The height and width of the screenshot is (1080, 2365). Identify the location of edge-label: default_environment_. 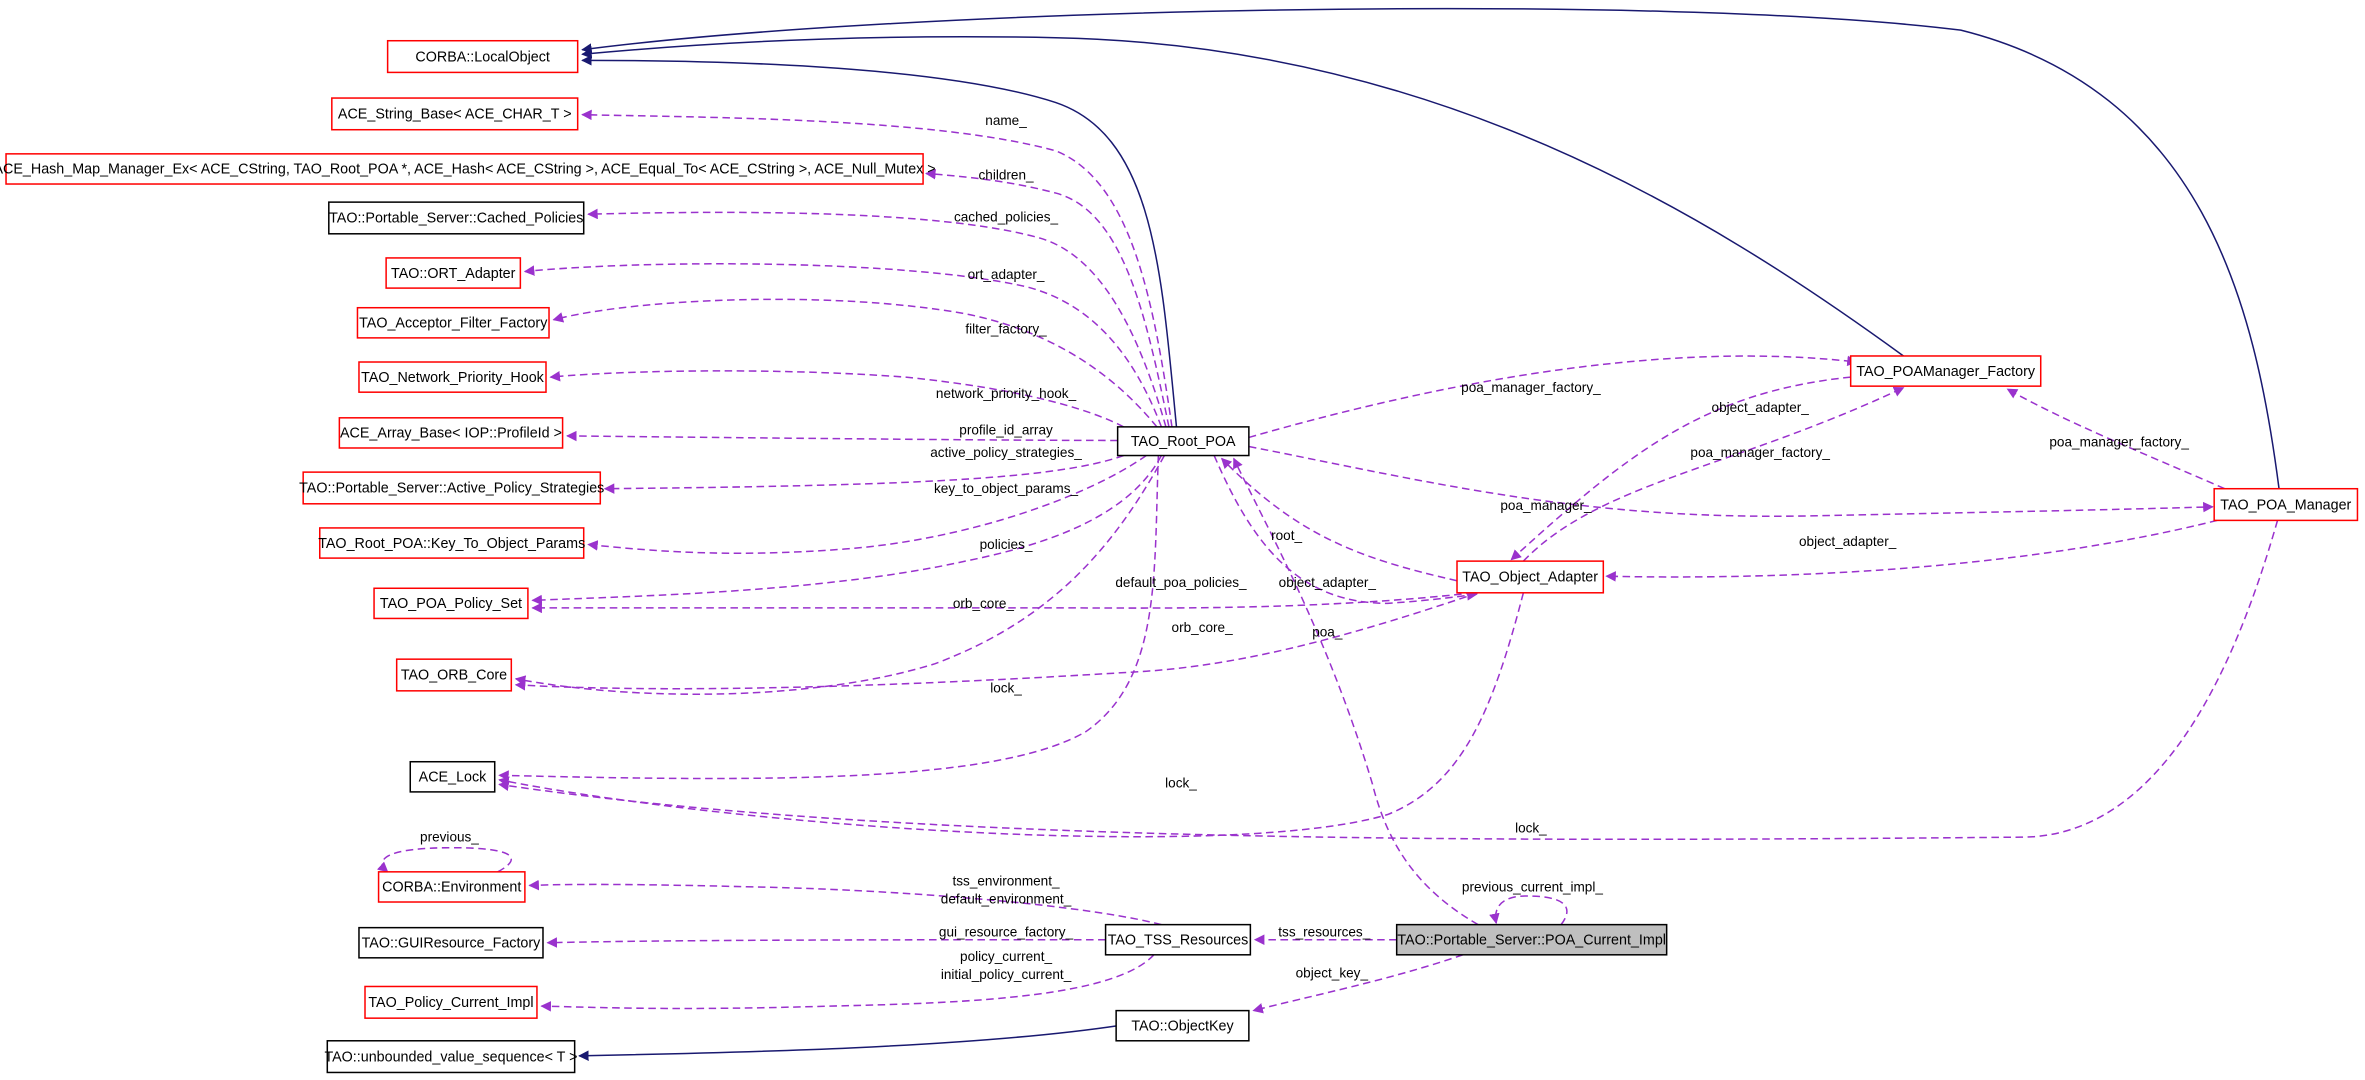
(1006, 899).